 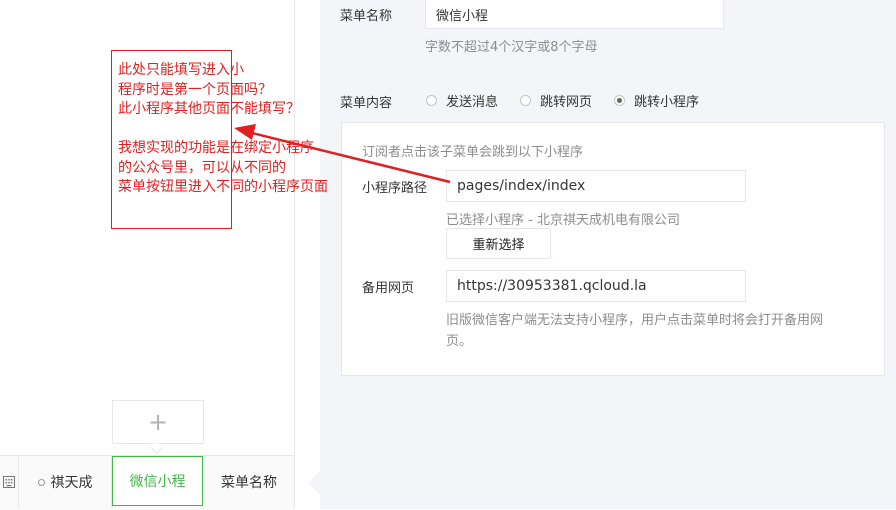 I want to click on annotation-arrow, so click(x=342, y=154).